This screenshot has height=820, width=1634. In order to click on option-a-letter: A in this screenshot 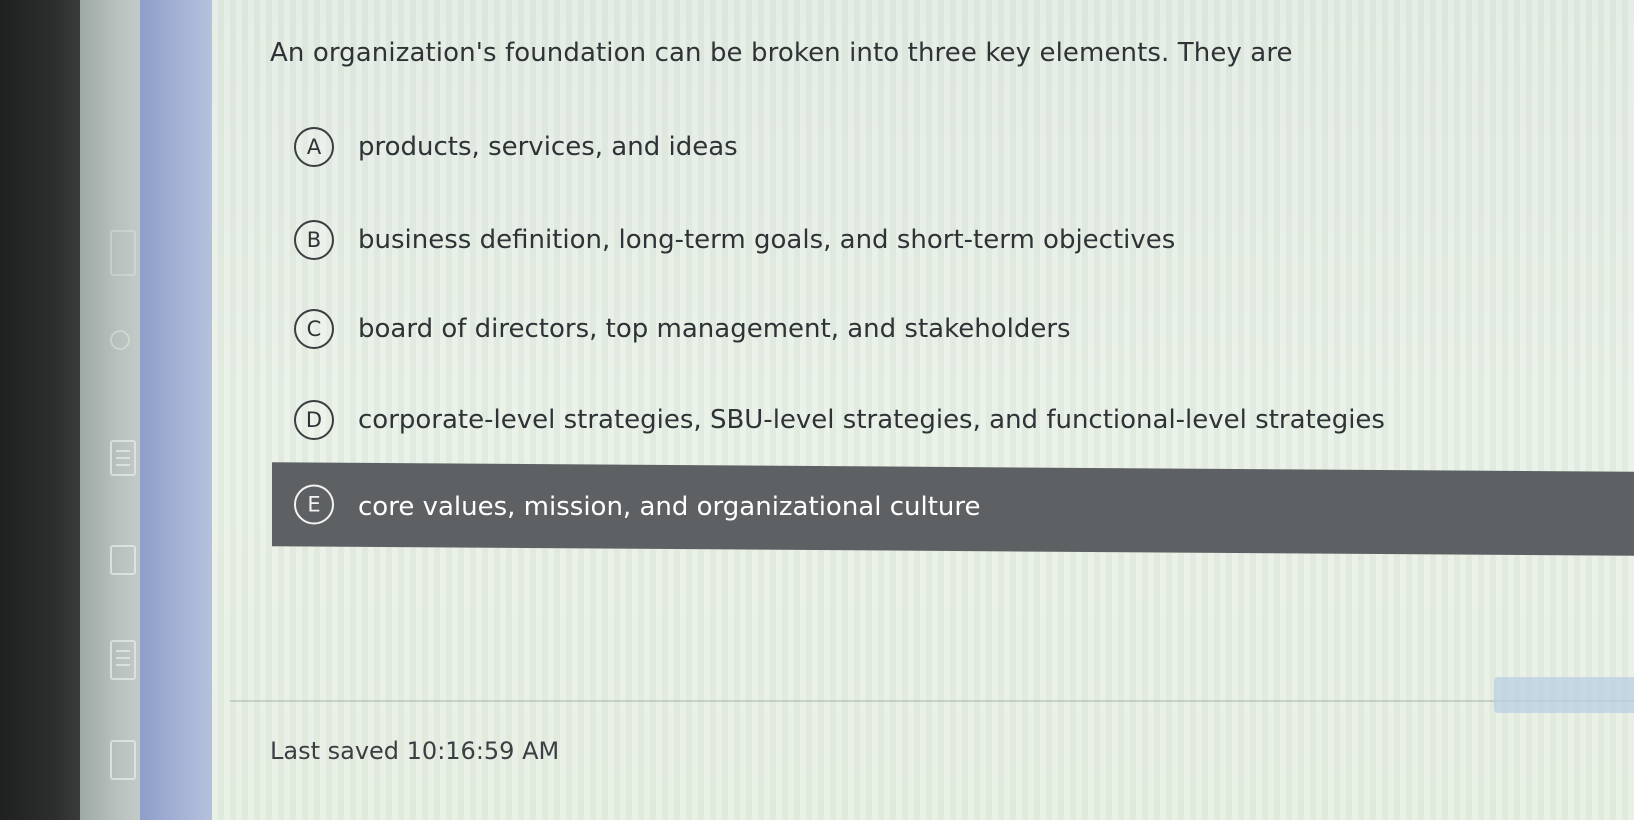, I will do `click(314, 147)`.